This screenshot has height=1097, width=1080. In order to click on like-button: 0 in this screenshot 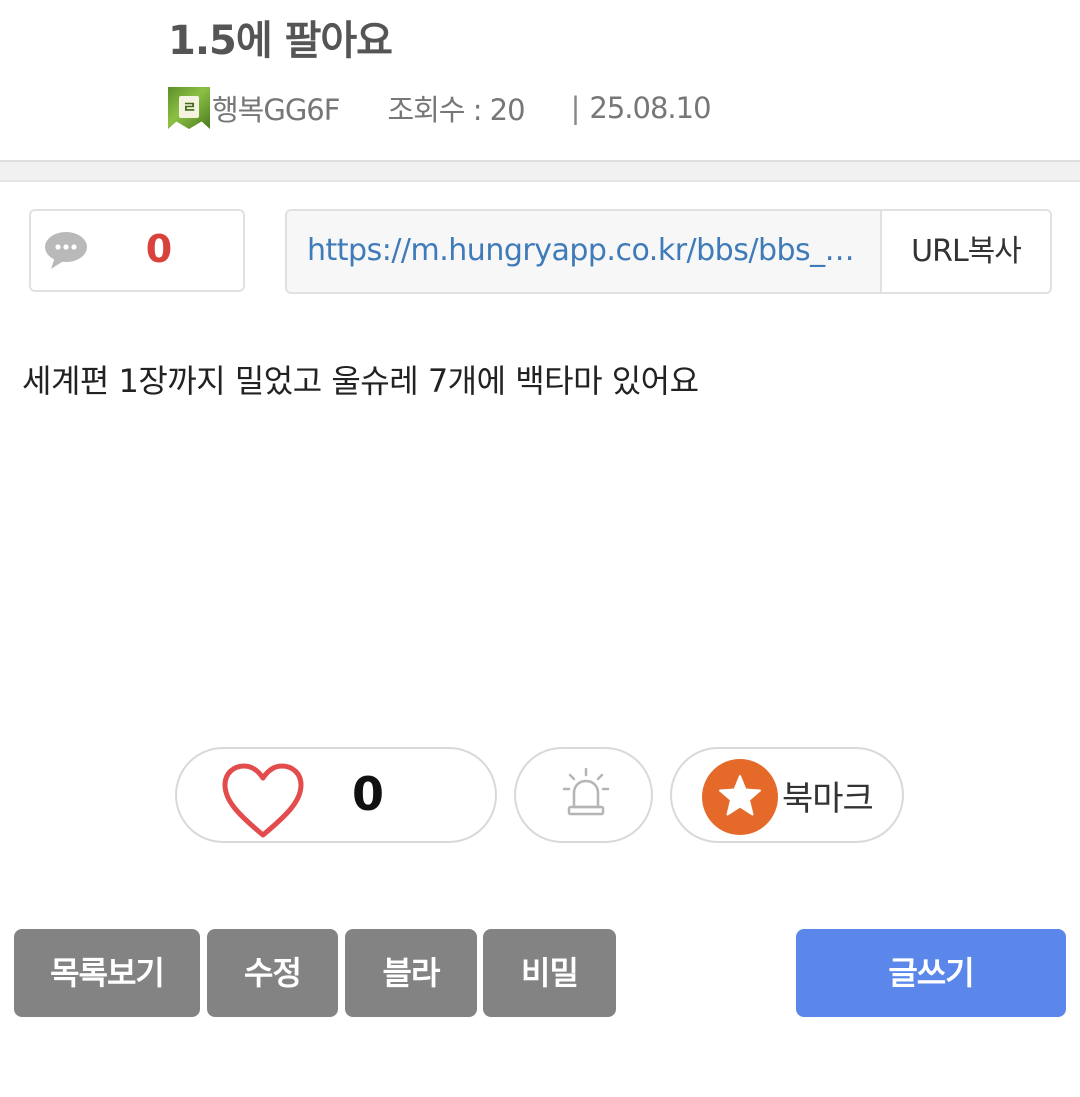, I will do `click(336, 795)`.